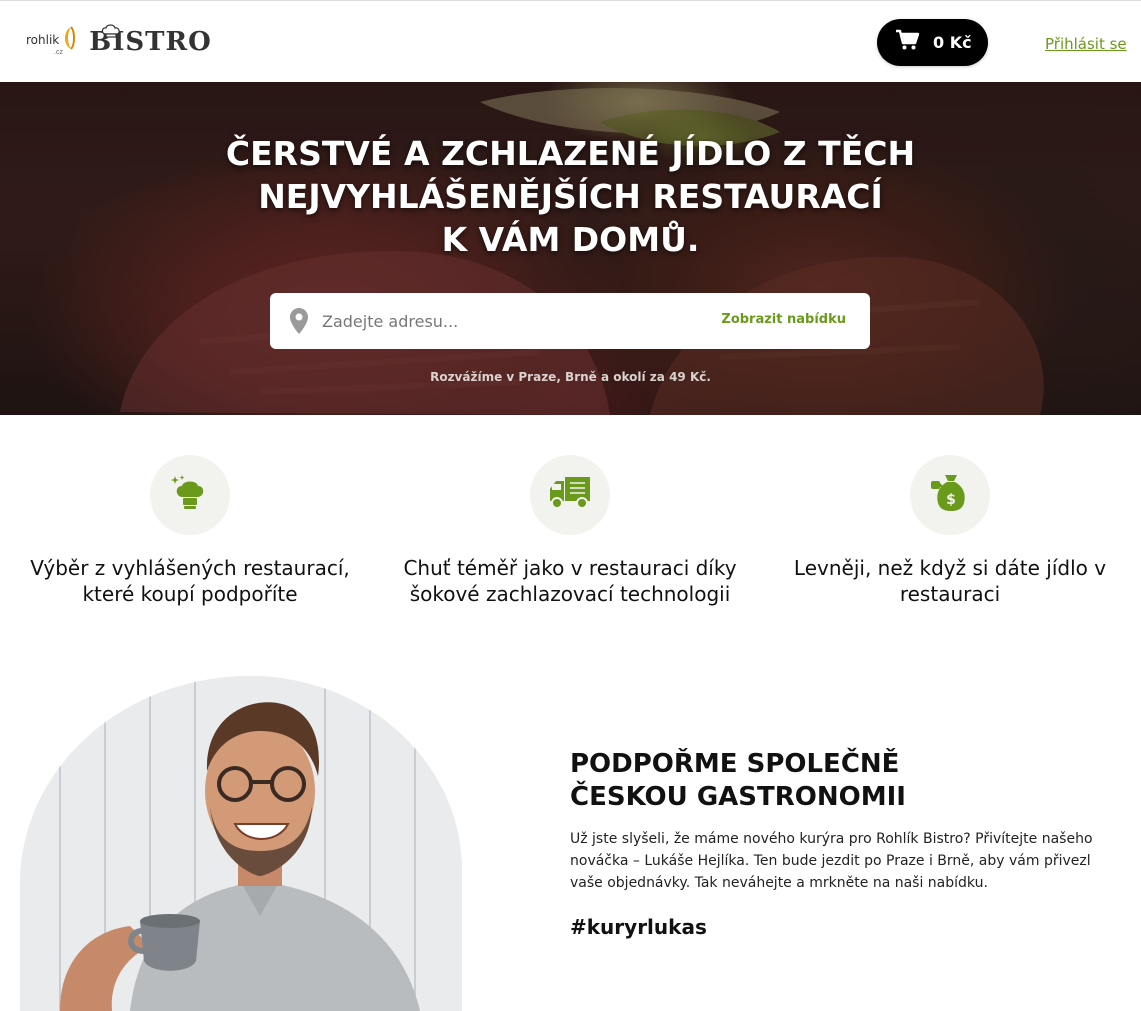 This screenshot has width=1141, height=1011. I want to click on feature-text-line: které koupí podpoříte, so click(190, 594).